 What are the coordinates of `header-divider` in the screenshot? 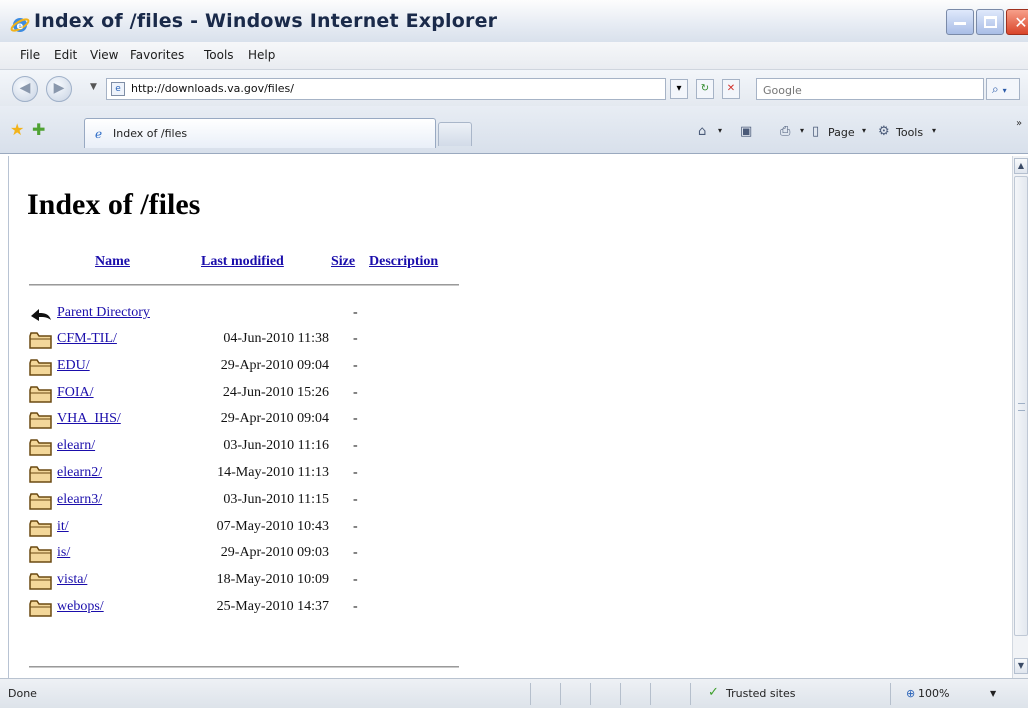 It's located at (244, 285).